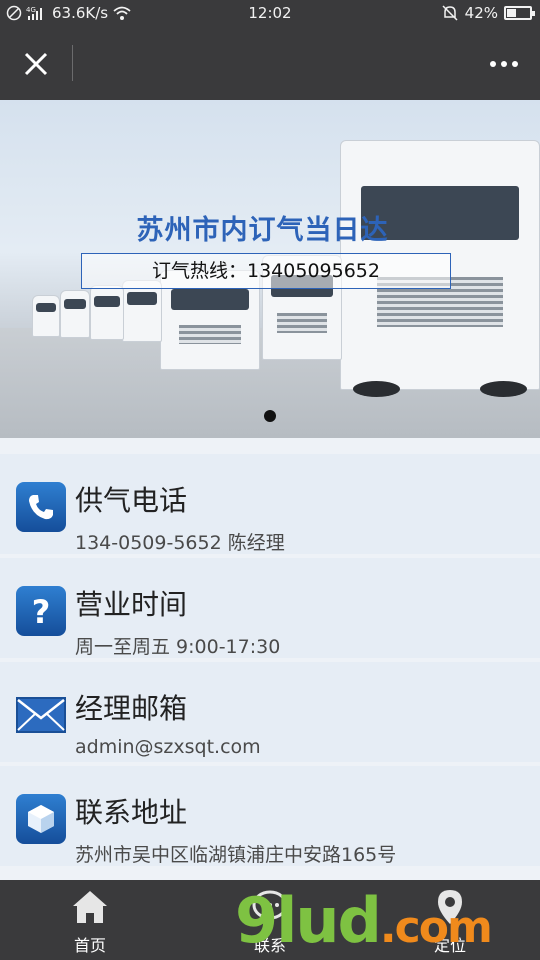  I want to click on bottom-nav: 首页 联系 定位, so click(270, 920).